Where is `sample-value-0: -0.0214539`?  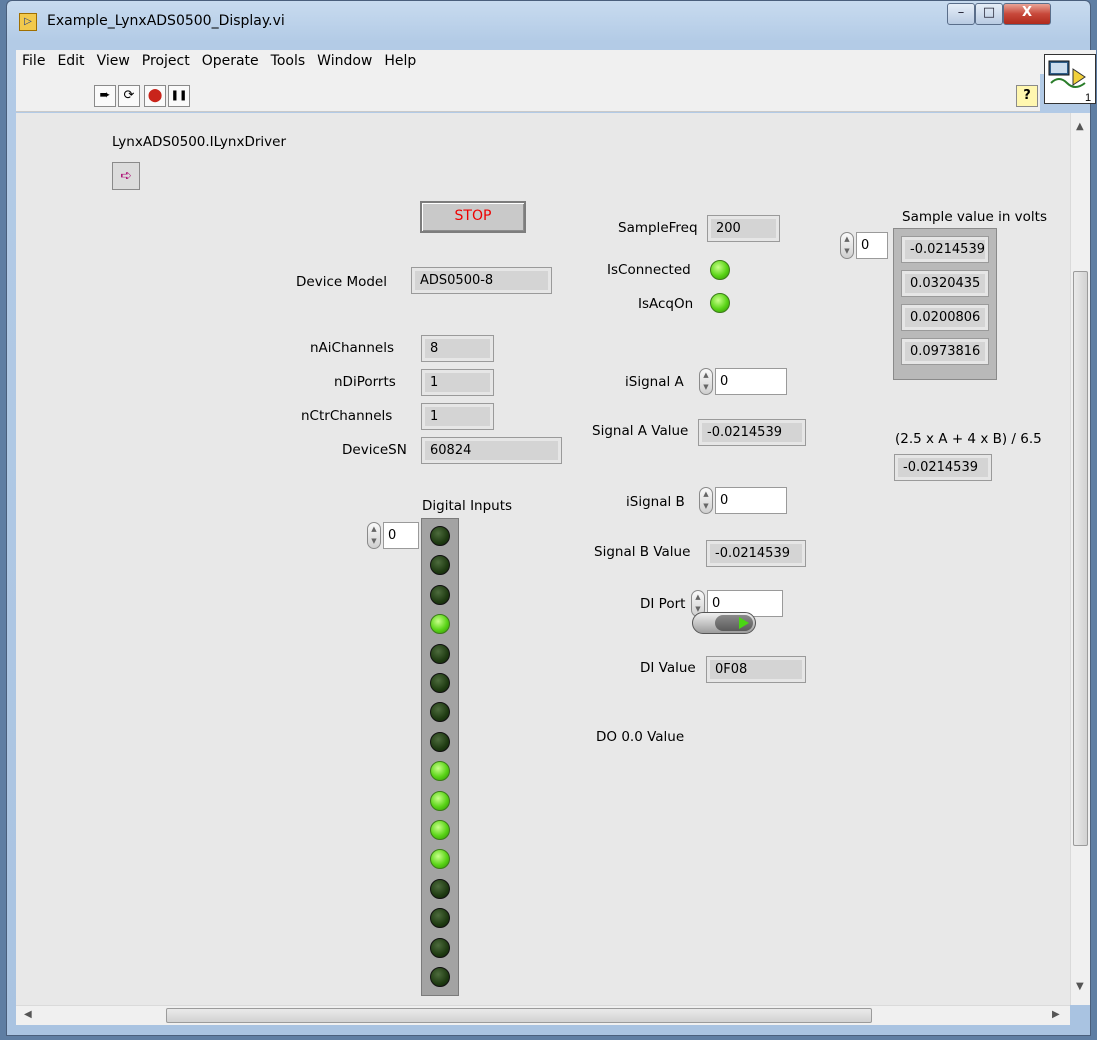 sample-value-0: -0.0214539 is located at coordinates (945, 249).